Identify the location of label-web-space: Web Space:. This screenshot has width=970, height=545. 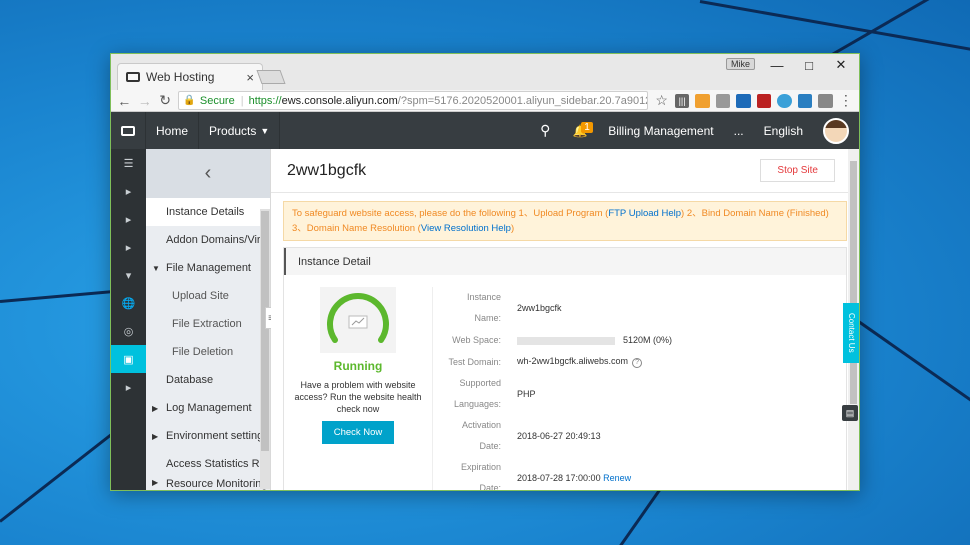
(476, 339).